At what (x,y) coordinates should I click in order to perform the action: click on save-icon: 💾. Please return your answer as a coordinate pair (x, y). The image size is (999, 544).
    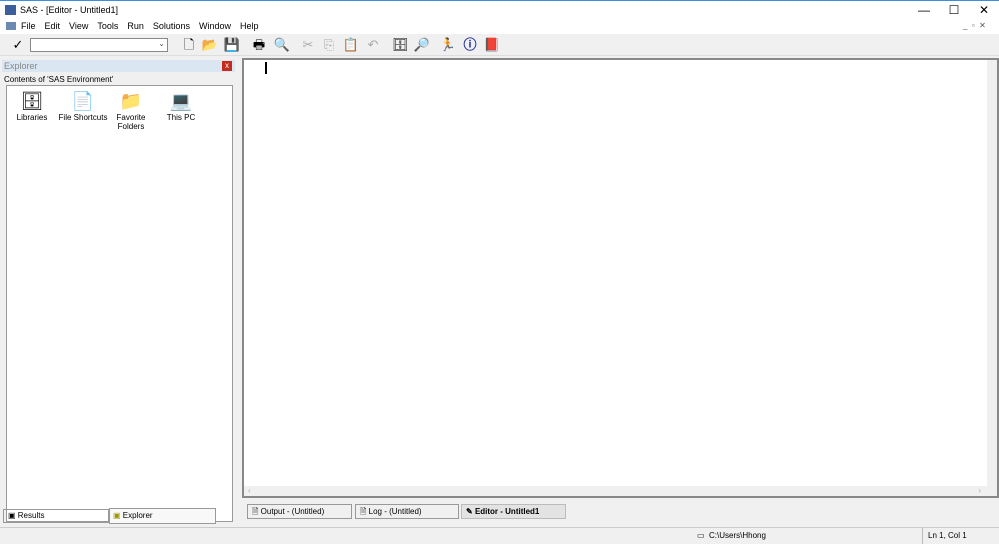
    Looking at the image, I should click on (232, 45).